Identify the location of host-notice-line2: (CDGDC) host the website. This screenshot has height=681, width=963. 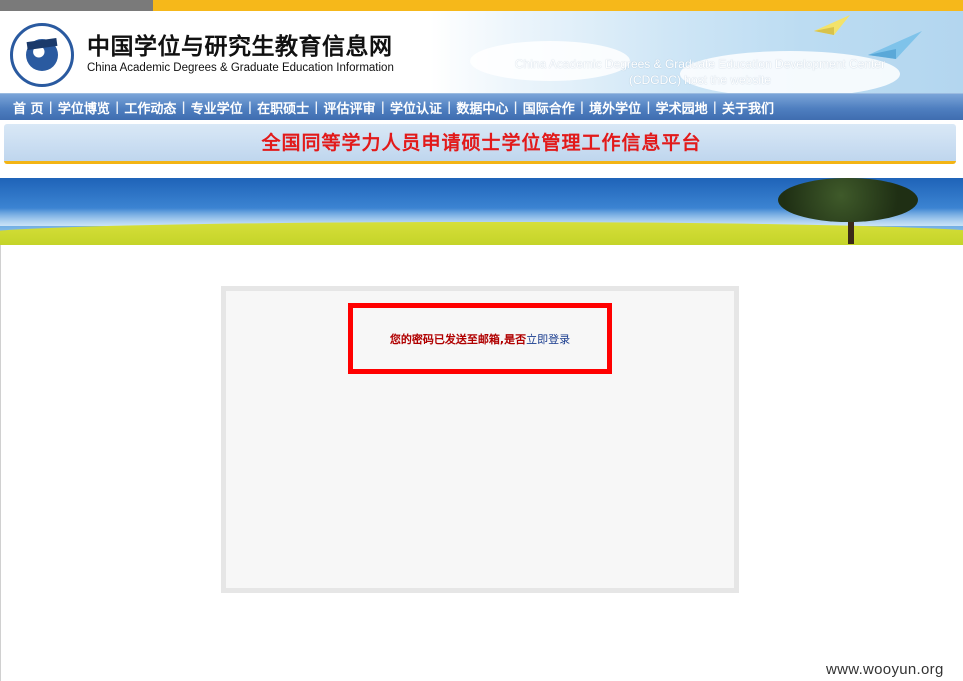
(700, 80).